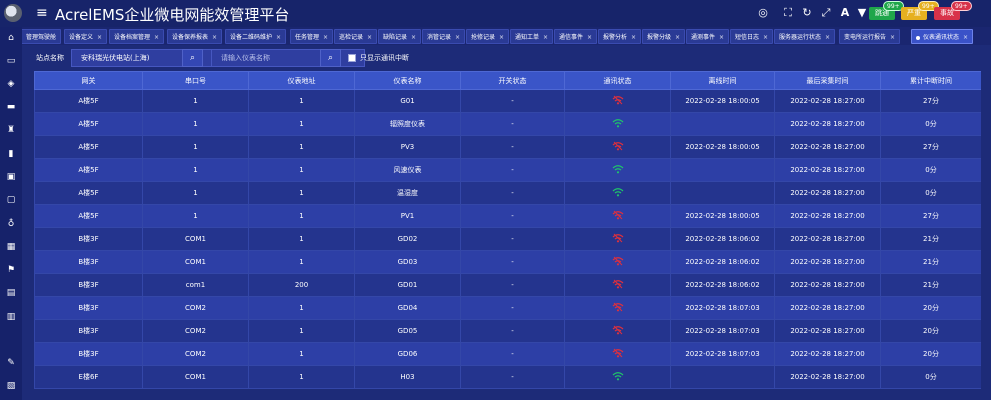 This screenshot has width=991, height=400. Describe the element at coordinates (763, 13) in the screenshot. I see `target-icon: ◎` at that location.